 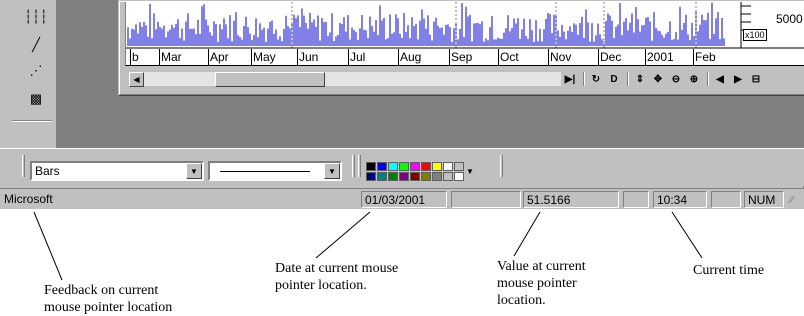 What do you see at coordinates (570, 79) in the screenshot?
I see `scroll-end-icon: ▶|` at bounding box center [570, 79].